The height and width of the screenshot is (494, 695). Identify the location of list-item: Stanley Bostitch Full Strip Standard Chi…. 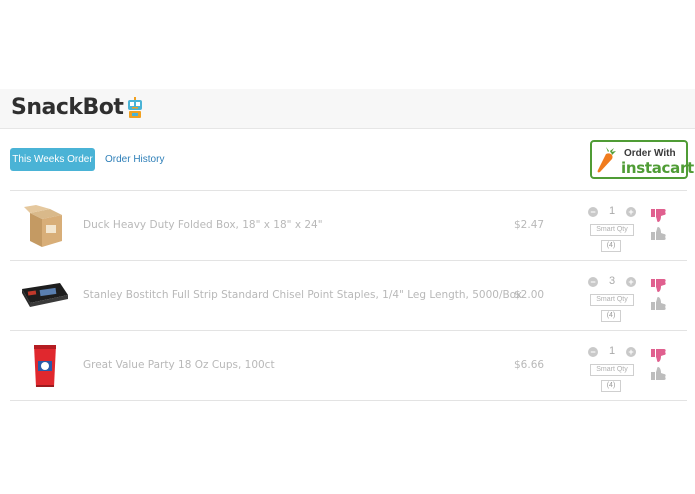
(348, 296).